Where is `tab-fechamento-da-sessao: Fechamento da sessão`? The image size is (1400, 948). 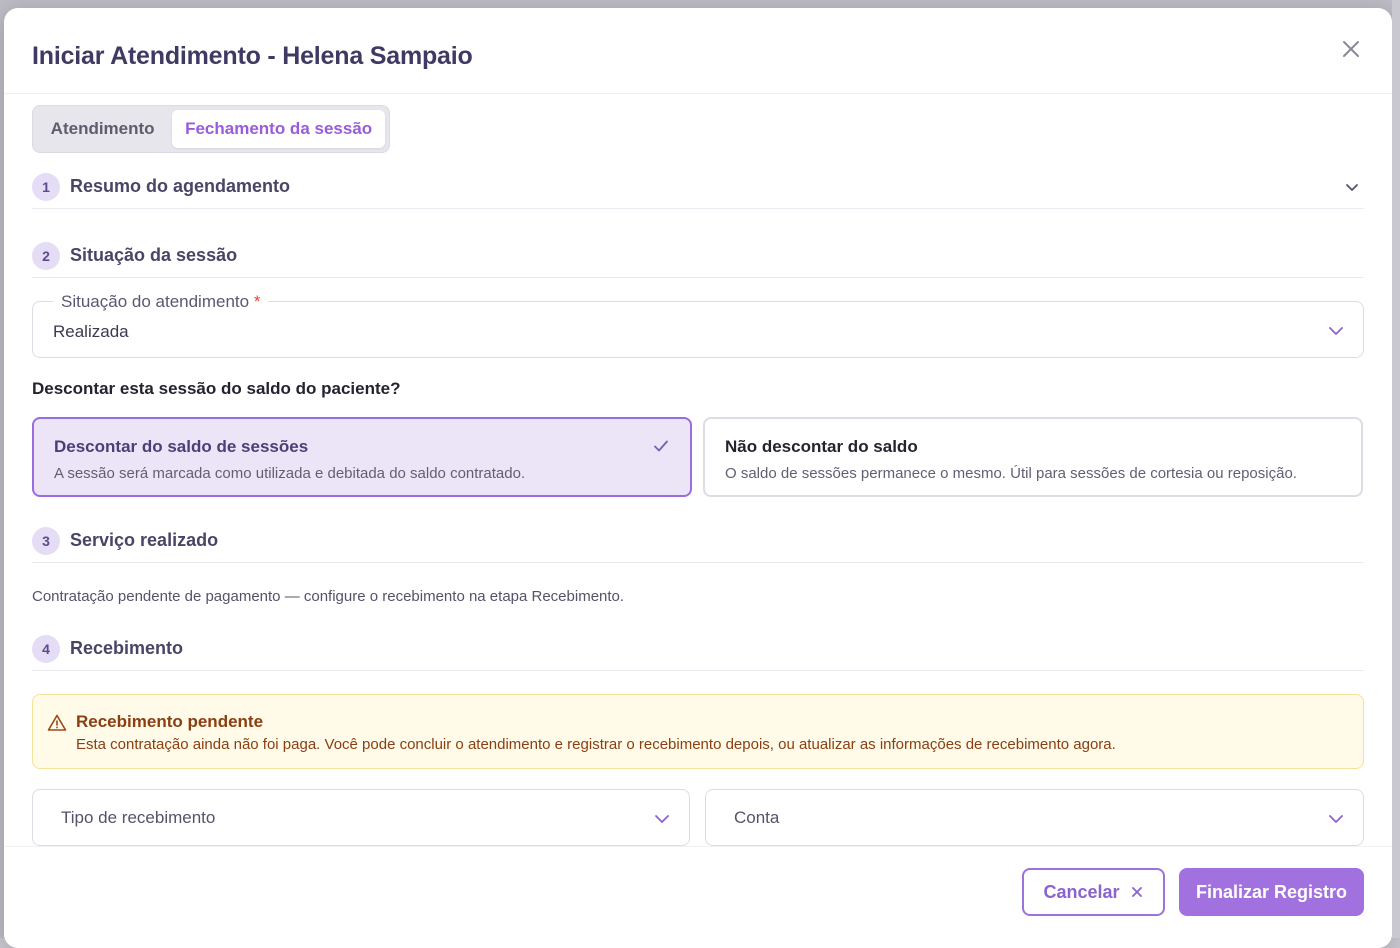
tab-fechamento-da-sessao: Fechamento da sessão is located at coordinates (278, 129).